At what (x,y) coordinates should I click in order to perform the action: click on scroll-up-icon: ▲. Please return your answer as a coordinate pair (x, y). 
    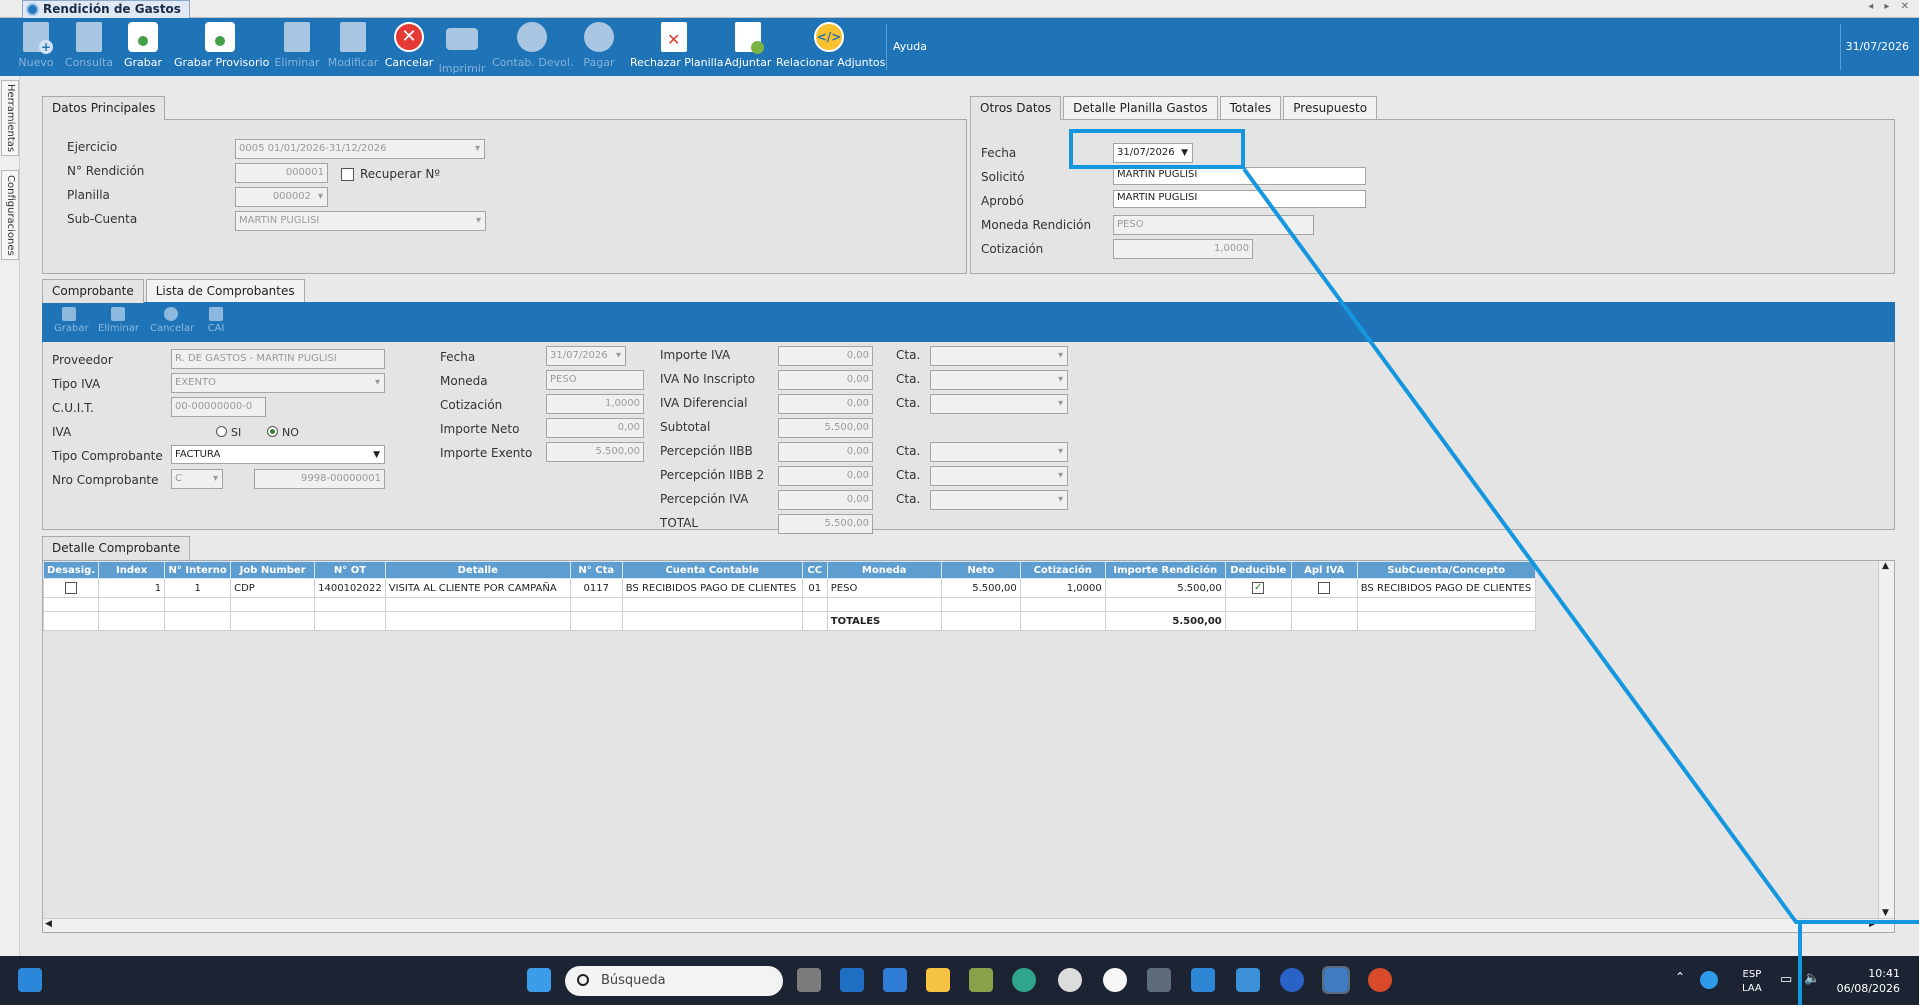
    Looking at the image, I should click on (1885, 566).